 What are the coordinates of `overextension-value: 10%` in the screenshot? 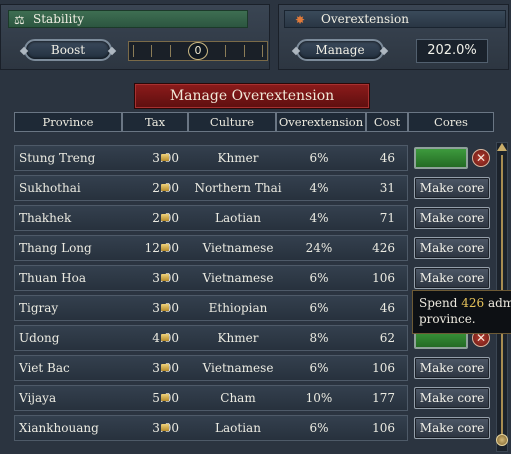 It's located at (319, 398).